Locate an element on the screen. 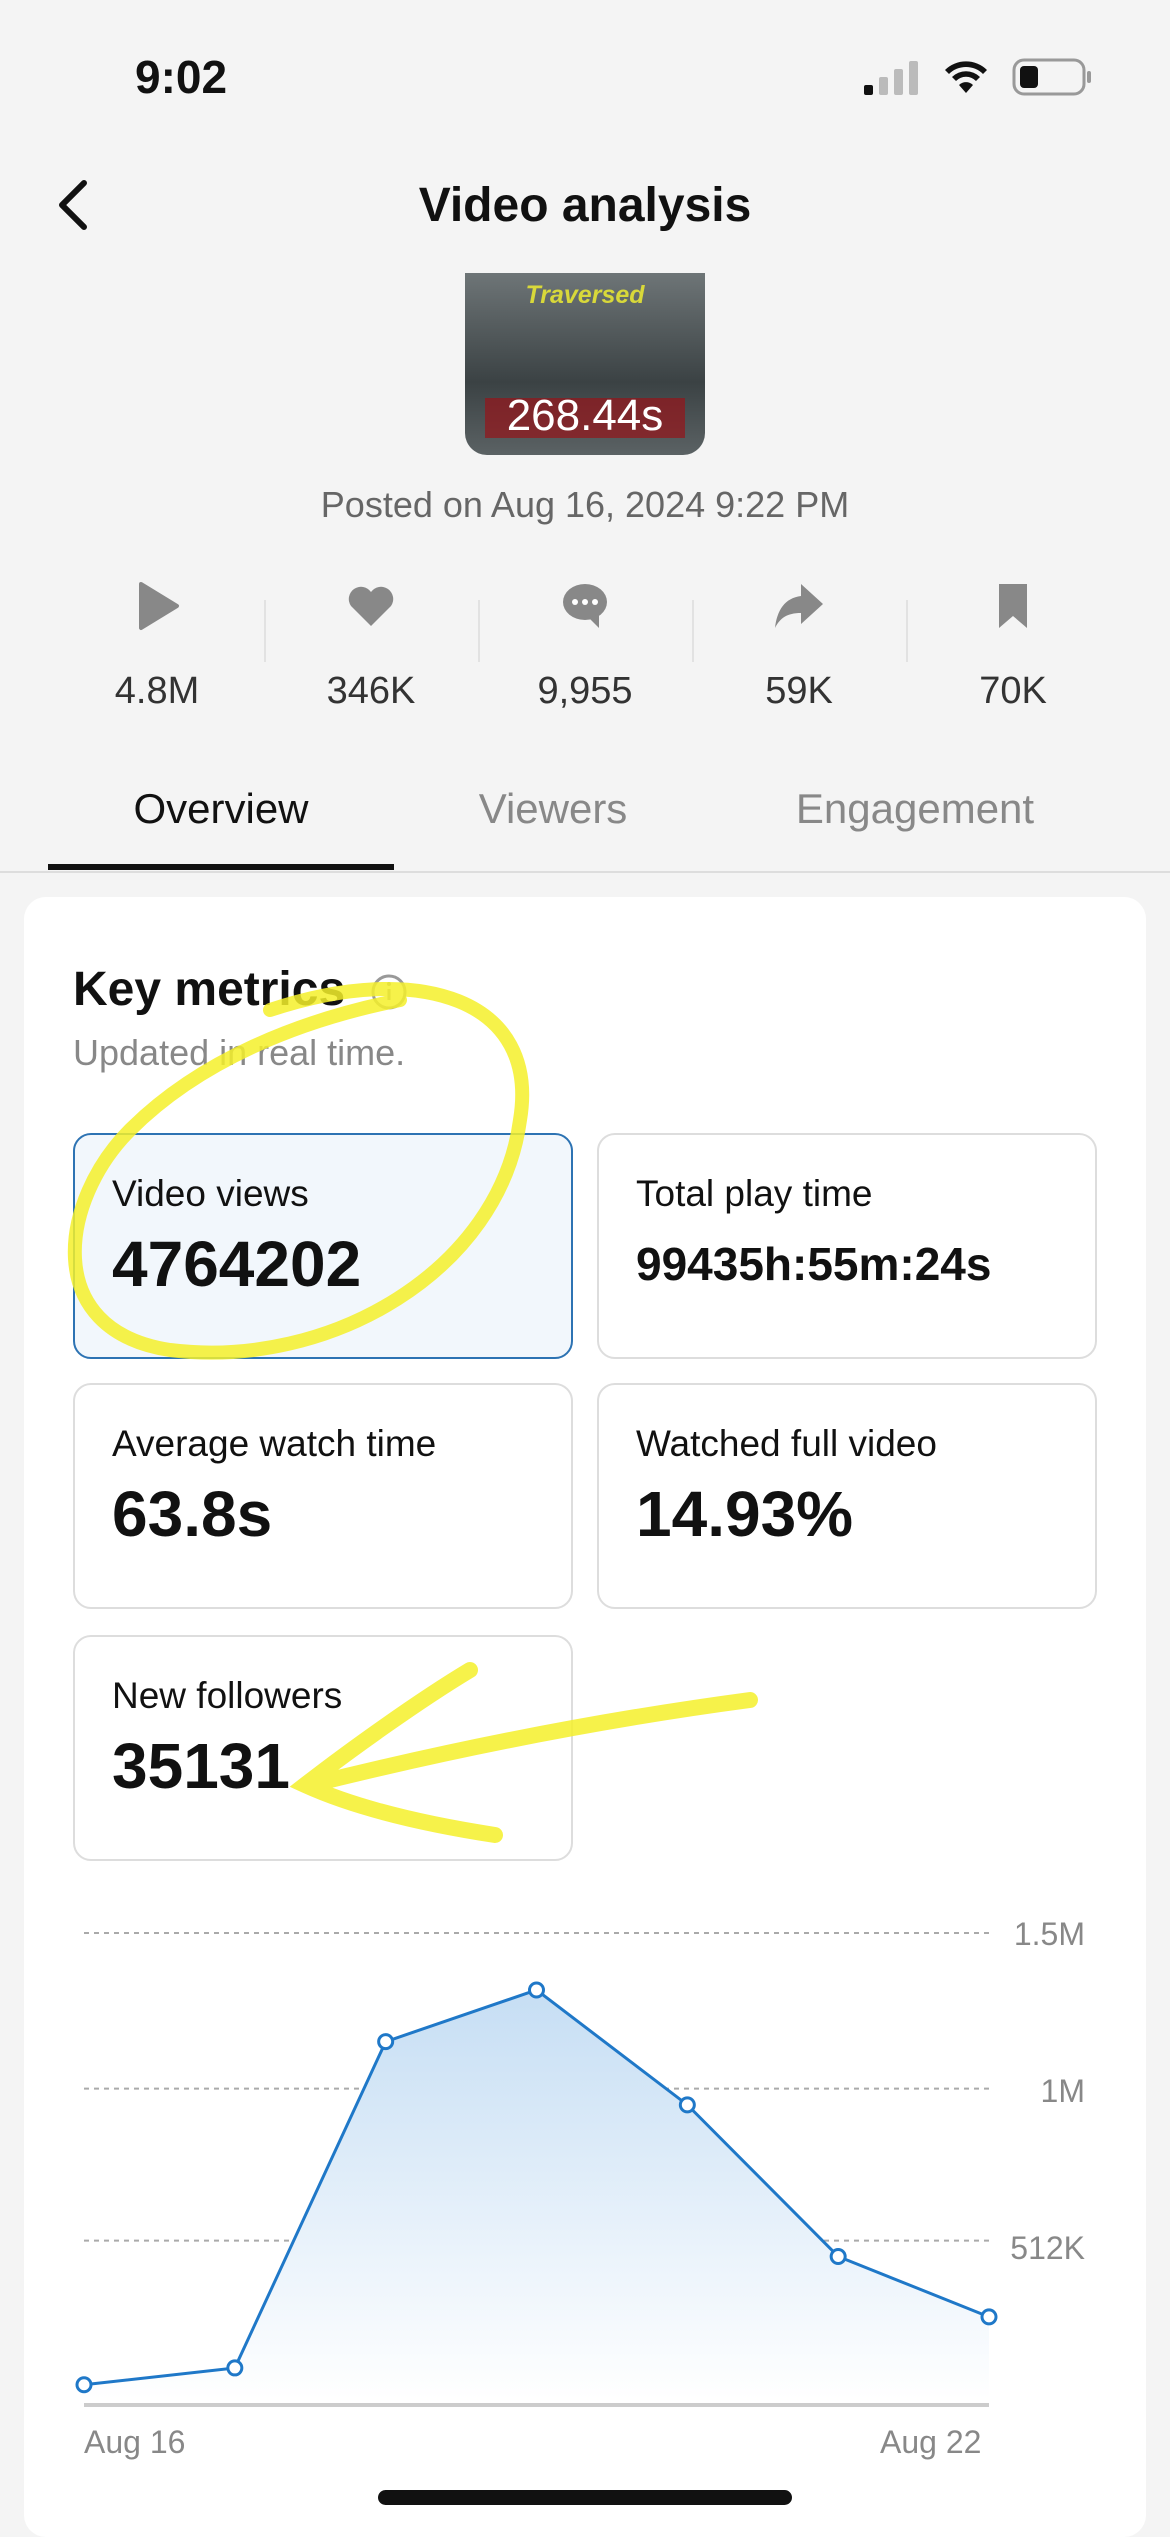 The height and width of the screenshot is (2537, 1170). home-indicator is located at coordinates (585, 2497).